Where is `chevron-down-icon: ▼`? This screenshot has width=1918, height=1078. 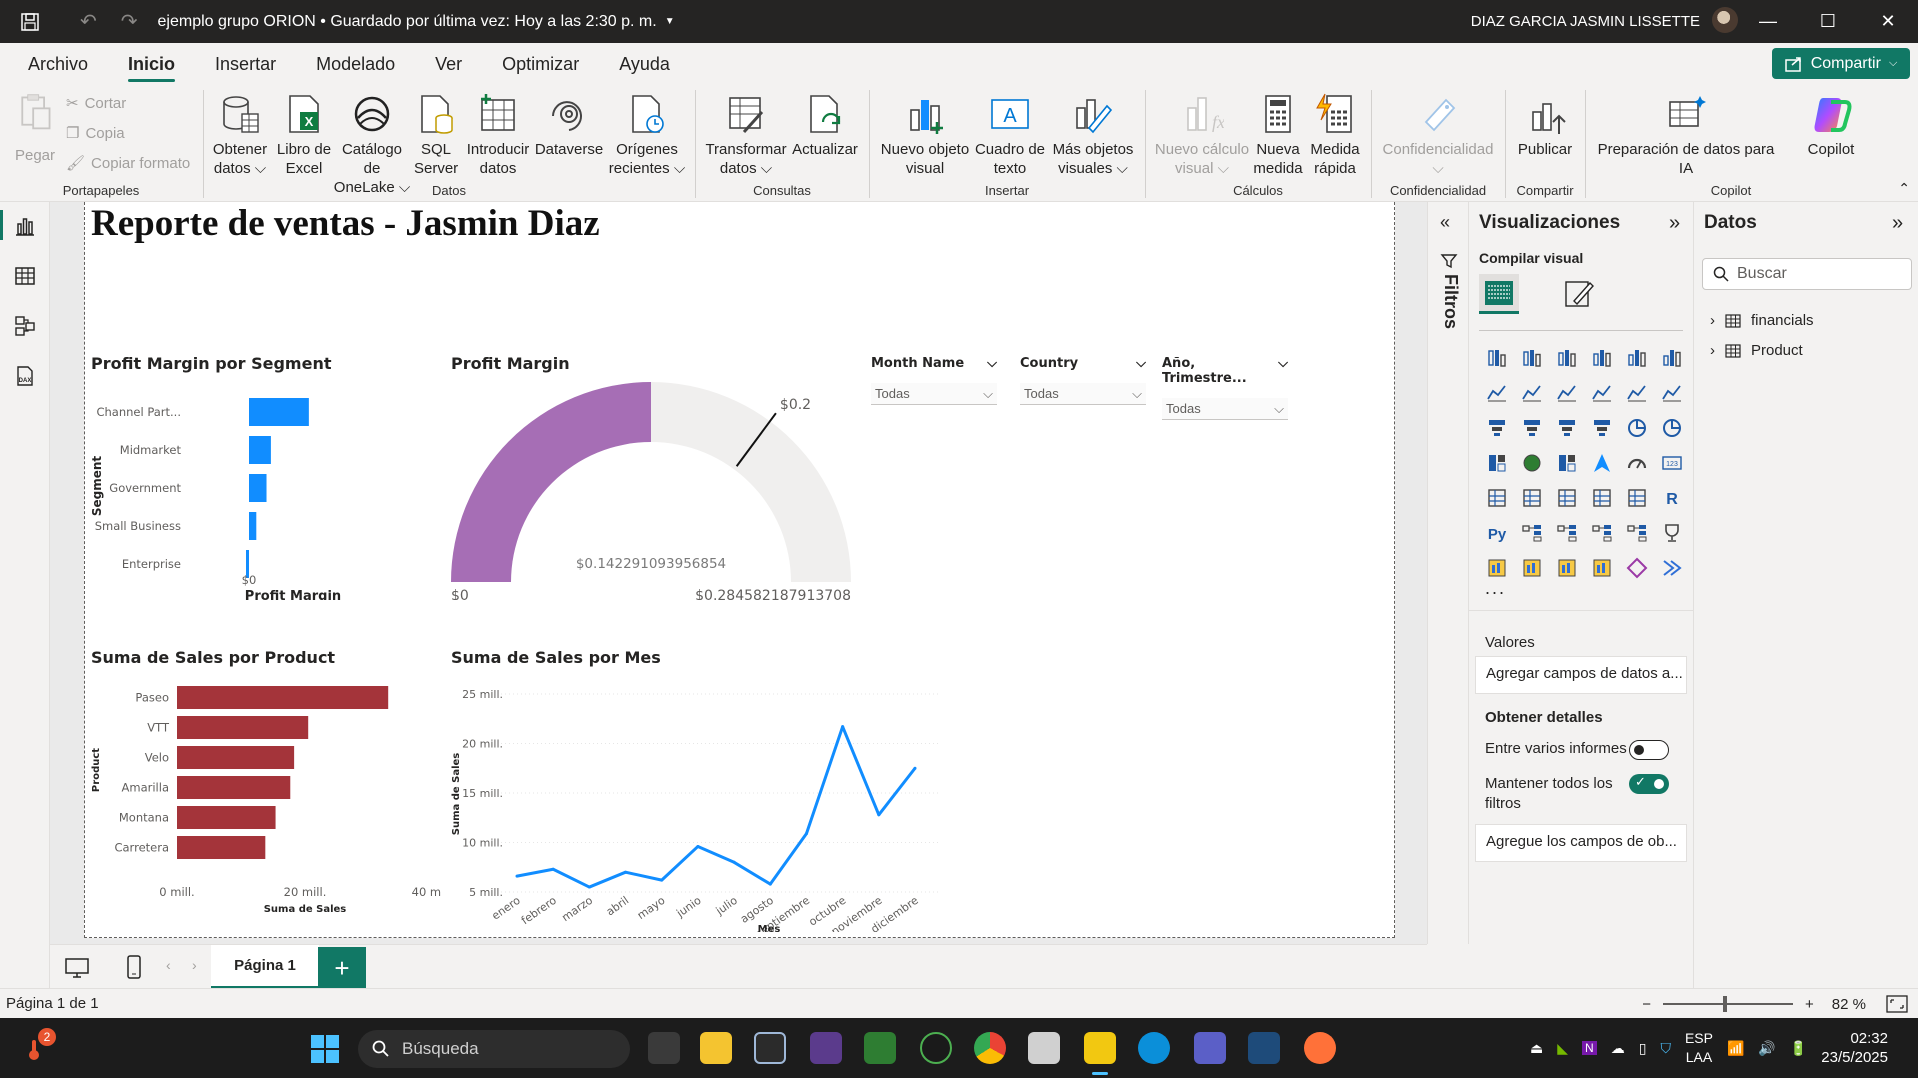
chevron-down-icon: ▼ is located at coordinates (670, 21).